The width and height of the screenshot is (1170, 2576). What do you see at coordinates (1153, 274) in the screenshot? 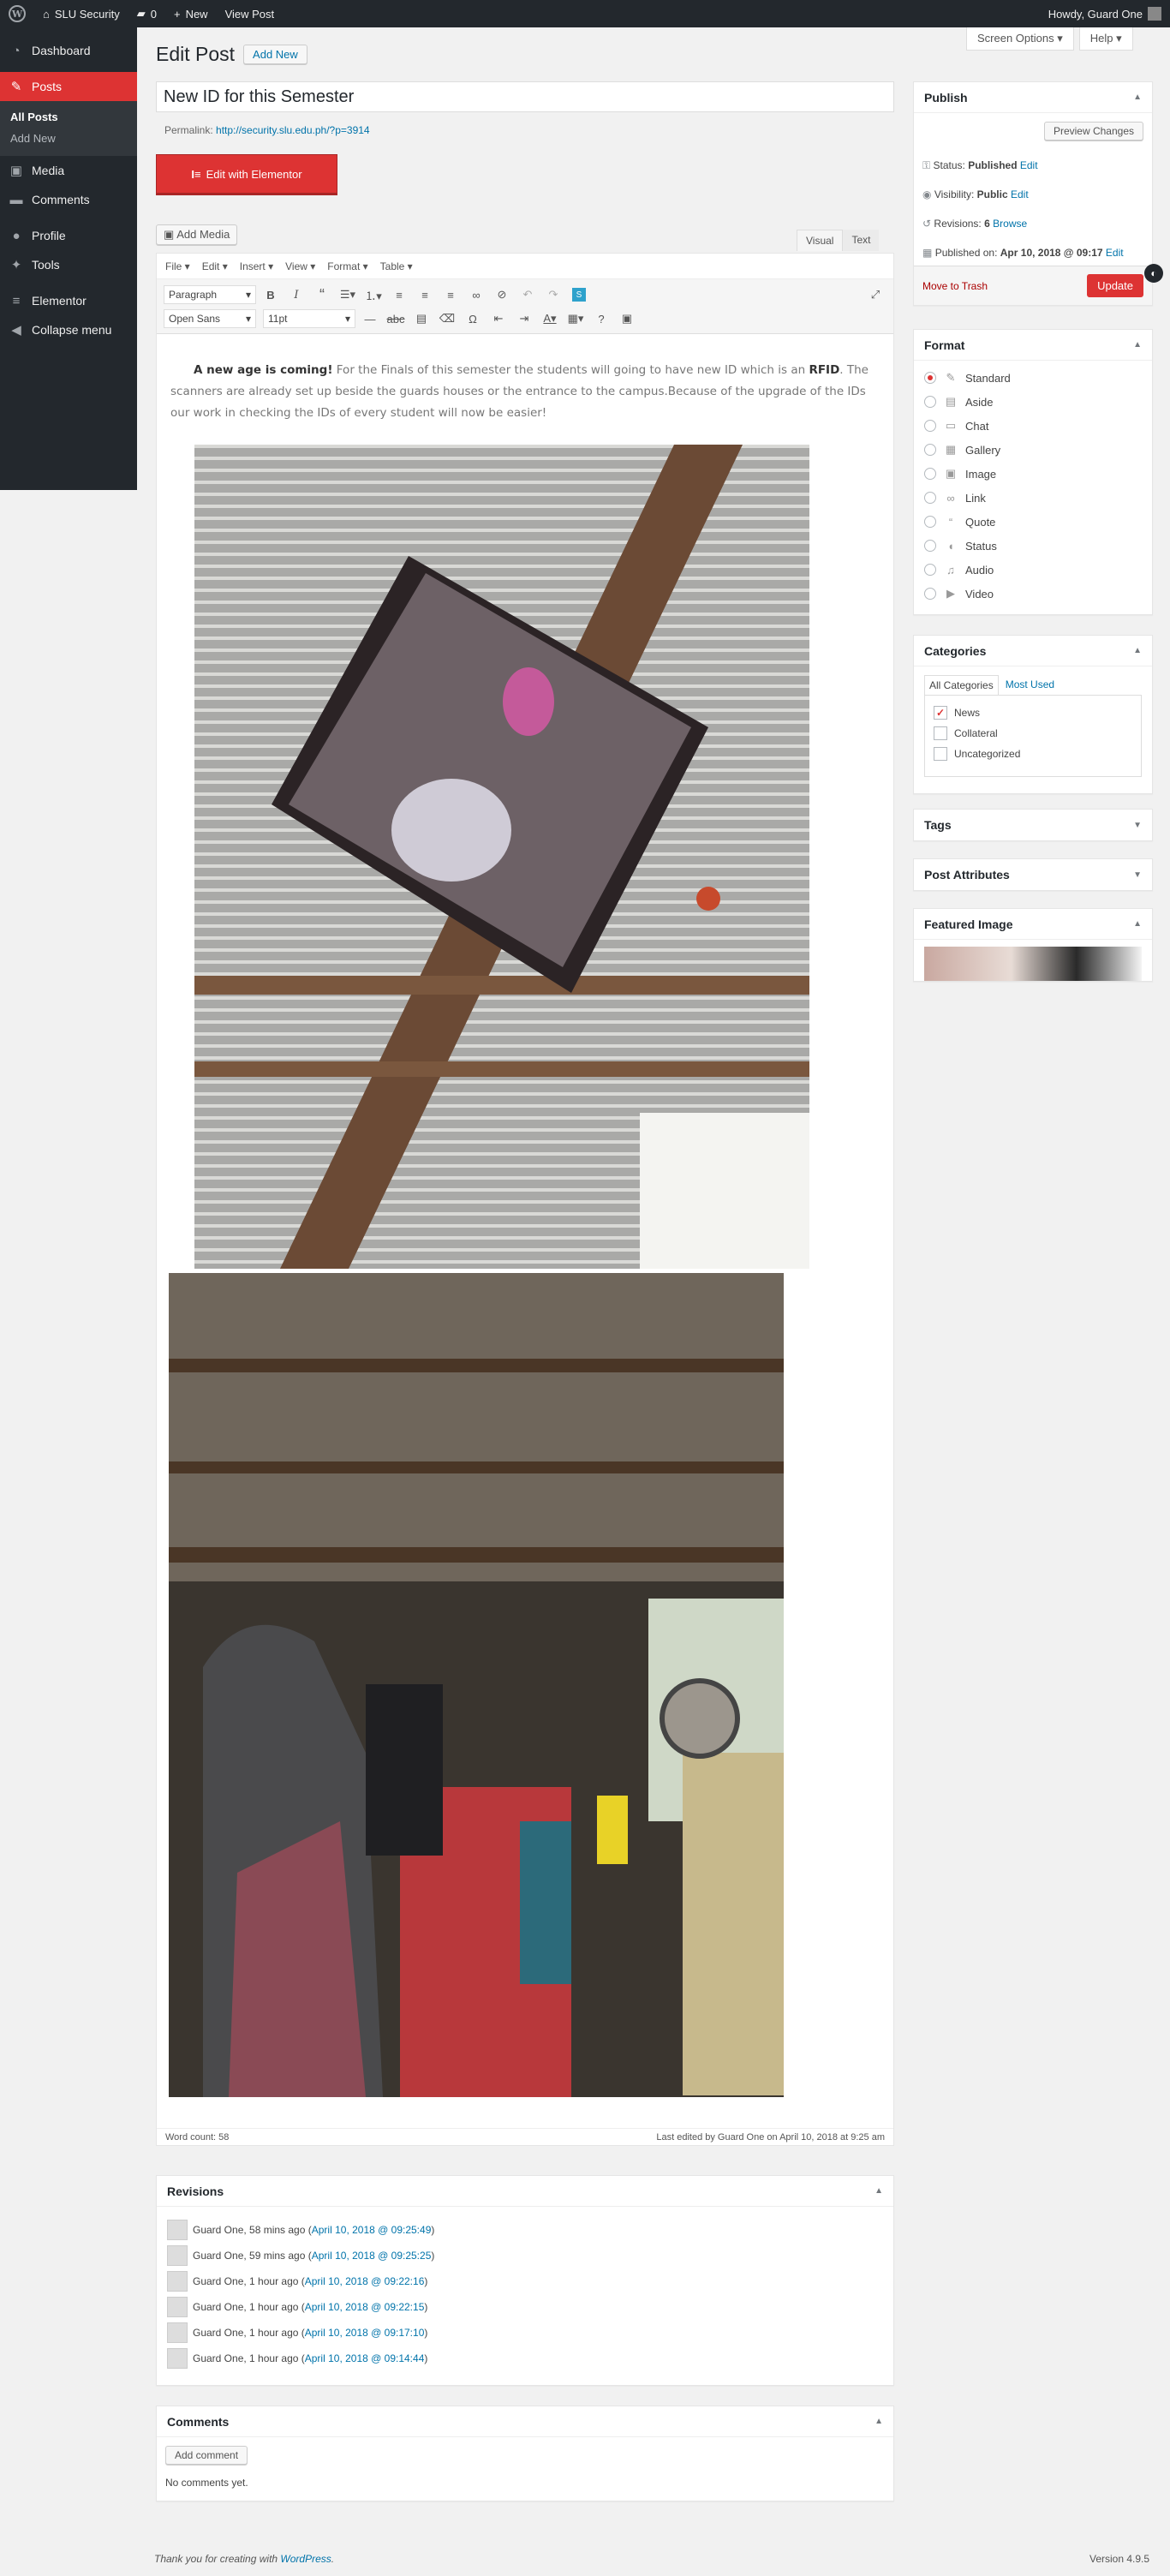
I see `scroll-top-icon: ◐` at bounding box center [1153, 274].